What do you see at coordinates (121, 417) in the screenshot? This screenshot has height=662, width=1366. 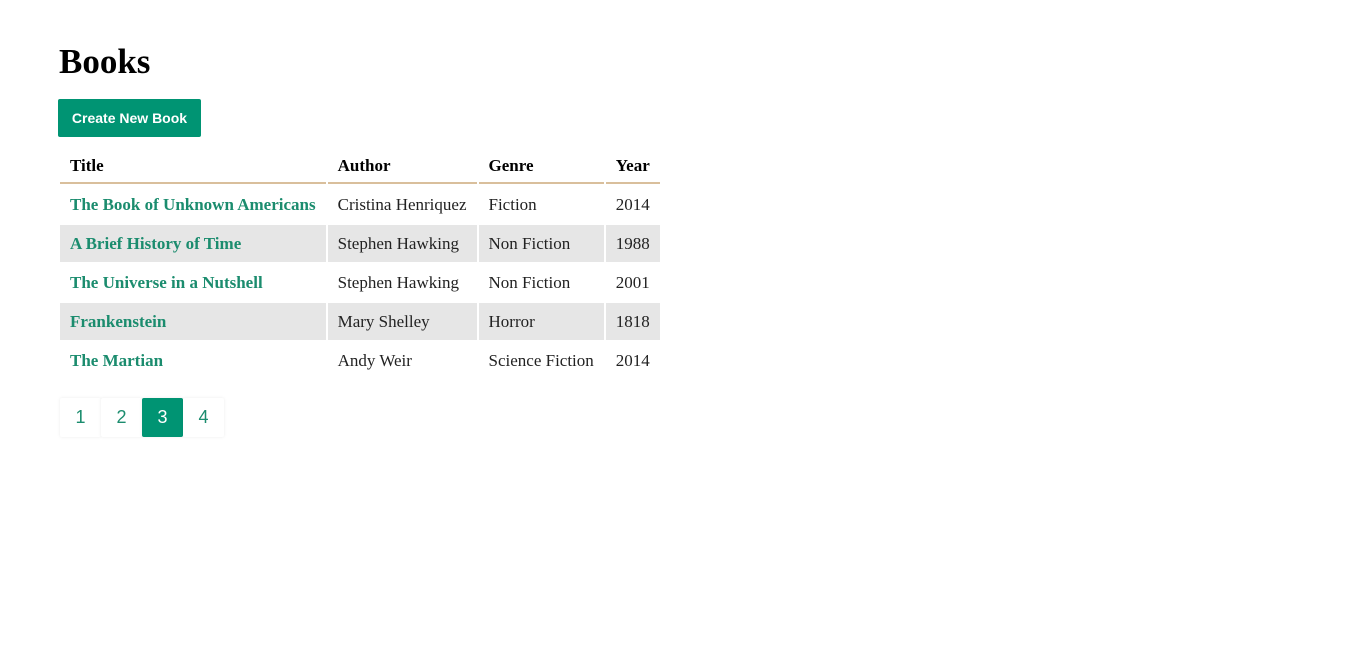 I see `page-2-button: 2` at bounding box center [121, 417].